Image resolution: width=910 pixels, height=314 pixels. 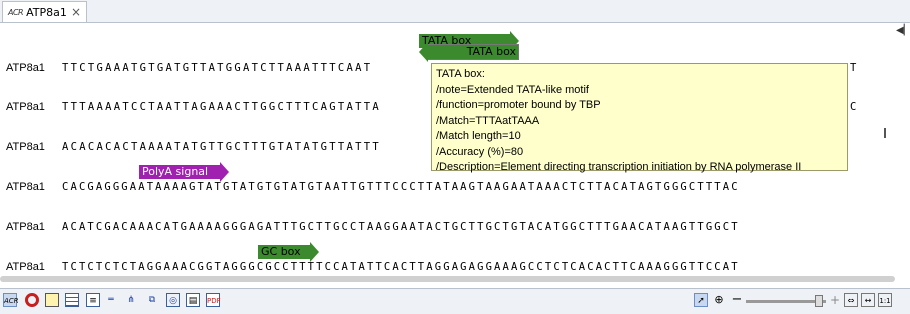 What do you see at coordinates (701, 300) in the screenshot?
I see `pointer-icon: ➚` at bounding box center [701, 300].